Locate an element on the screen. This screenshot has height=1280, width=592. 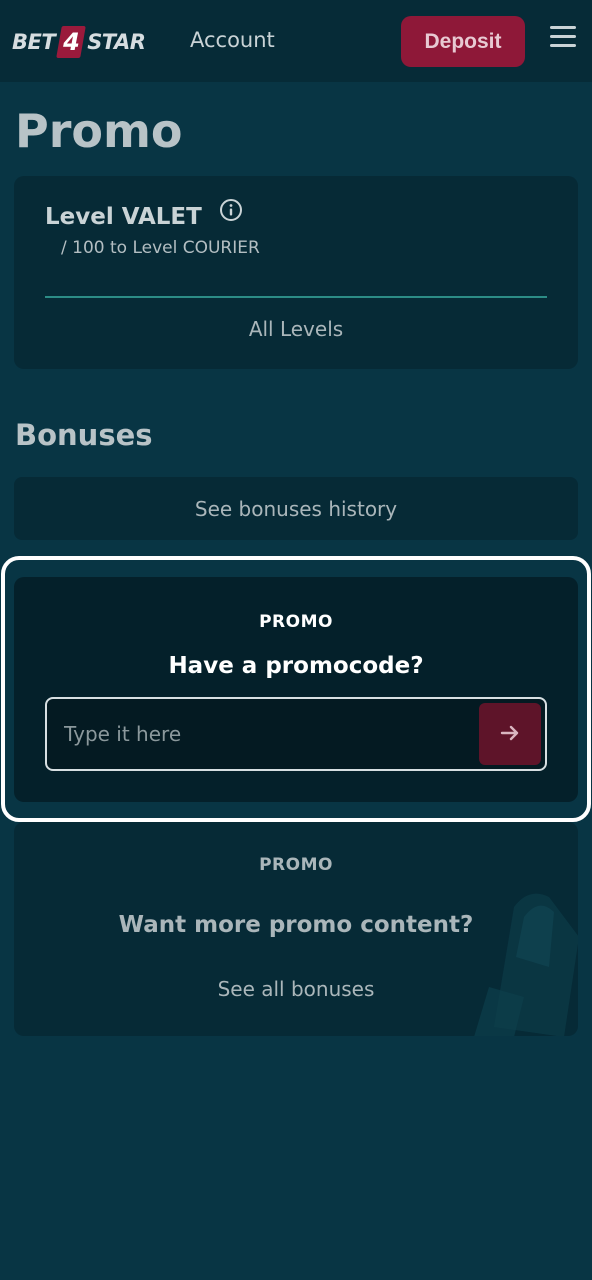
logo-text-star: STAR is located at coordinates (116, 42).